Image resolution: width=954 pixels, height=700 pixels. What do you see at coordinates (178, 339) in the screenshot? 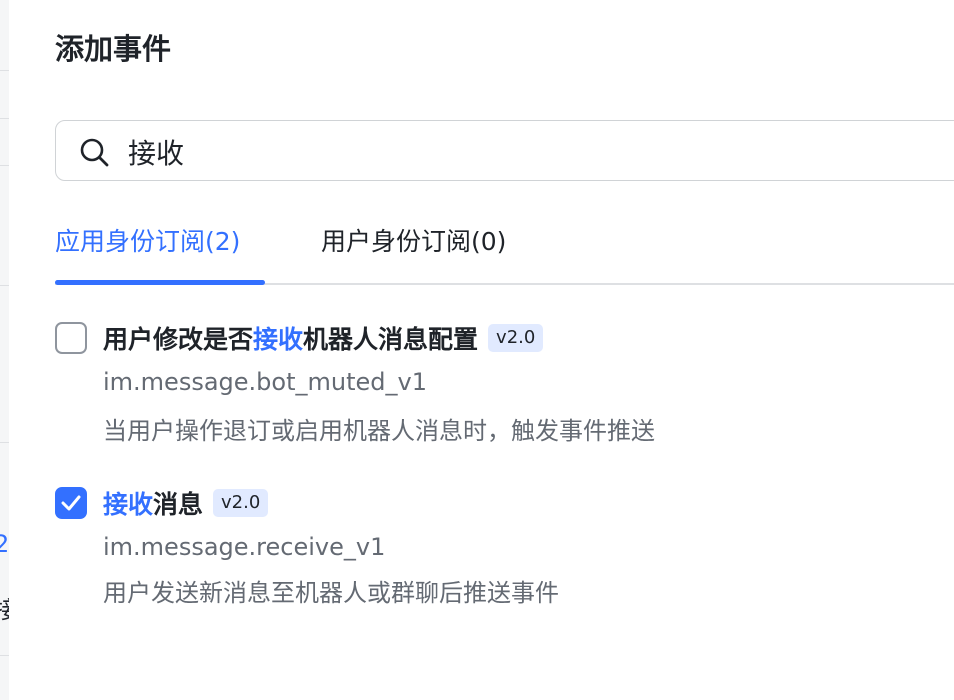
I see `event-title-text: 用户修改是否` at bounding box center [178, 339].